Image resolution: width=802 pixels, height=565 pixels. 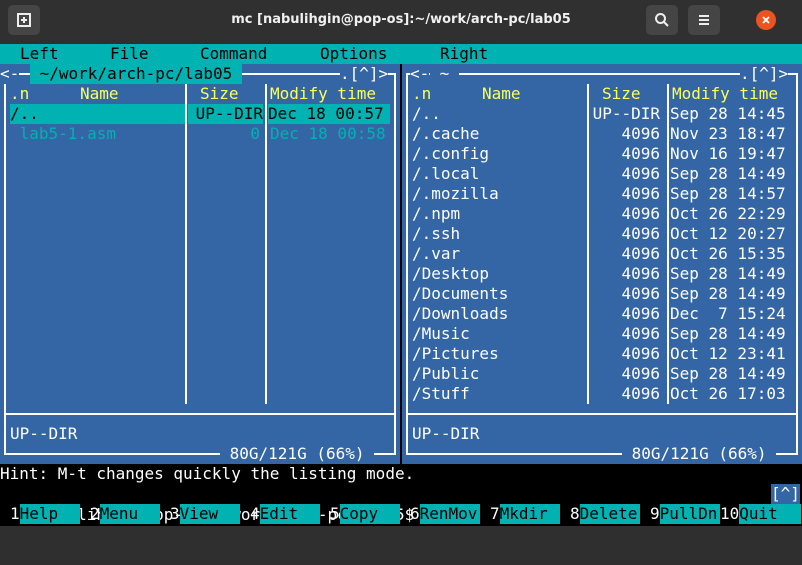 What do you see at coordinates (602, 154) in the screenshot?
I see `file-row: /.config 4096 Nov 16 19:47` at bounding box center [602, 154].